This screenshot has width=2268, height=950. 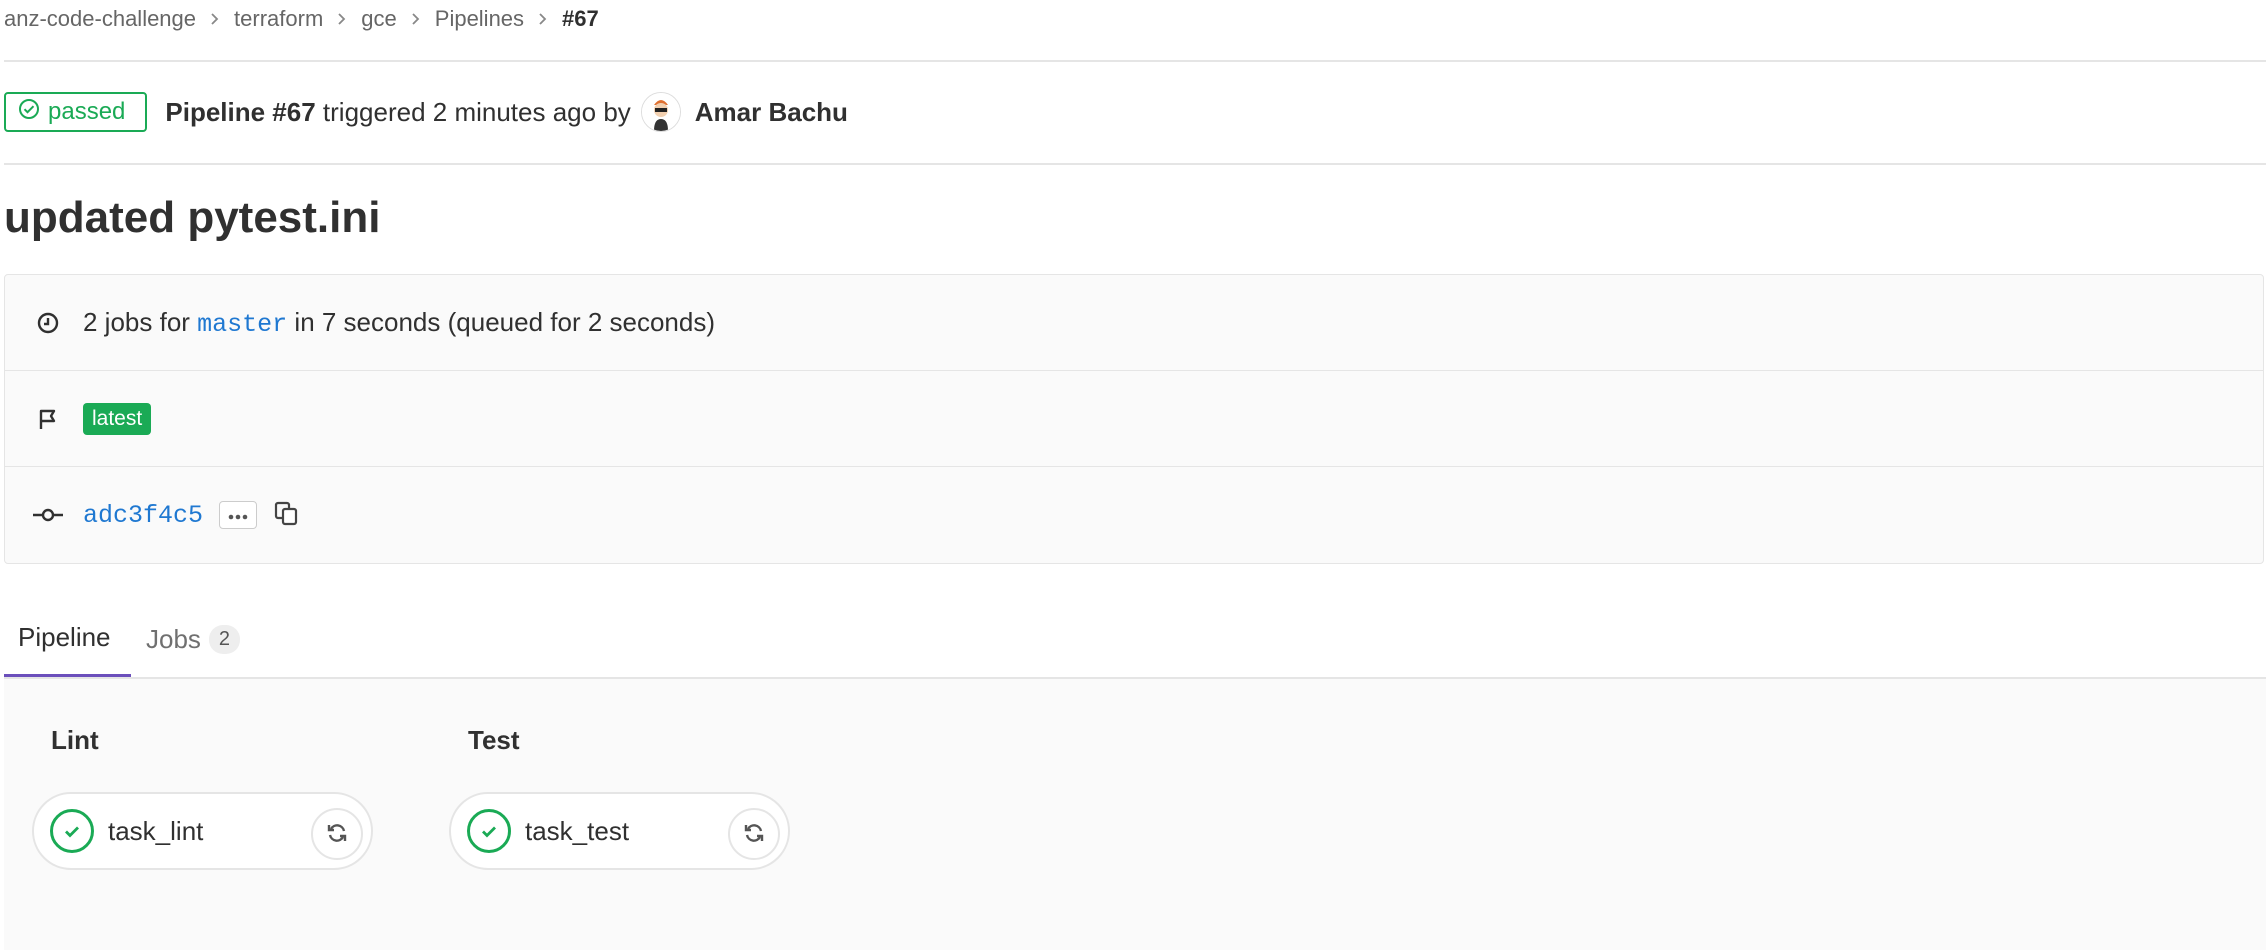 What do you see at coordinates (660, 112) in the screenshot?
I see `avatar` at bounding box center [660, 112].